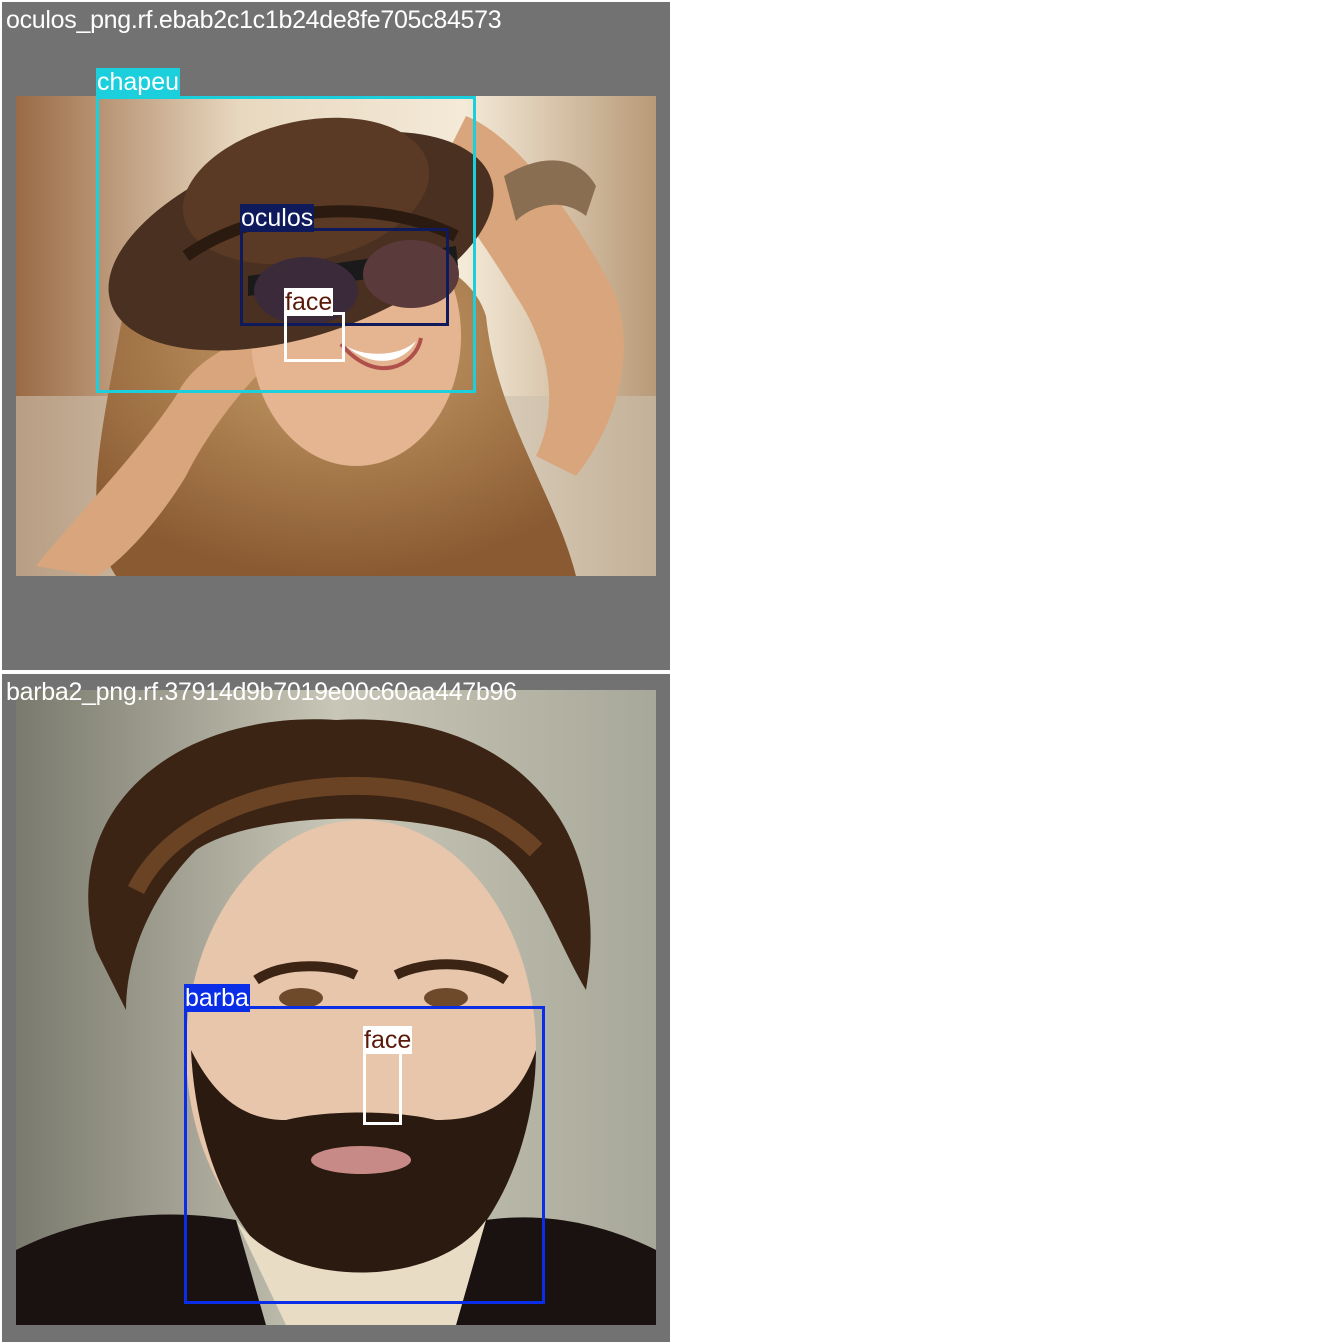 The height and width of the screenshot is (1344, 1344). What do you see at coordinates (217, 998) in the screenshot?
I see `bounding-box-label: barba` at bounding box center [217, 998].